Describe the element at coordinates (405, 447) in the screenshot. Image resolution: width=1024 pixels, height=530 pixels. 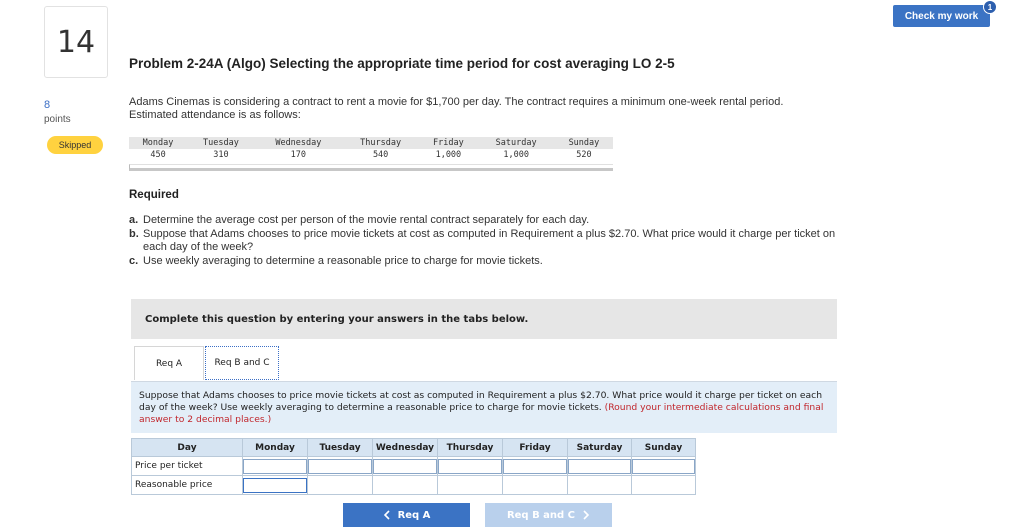
I see `answer-column-header: Wednesday` at that location.